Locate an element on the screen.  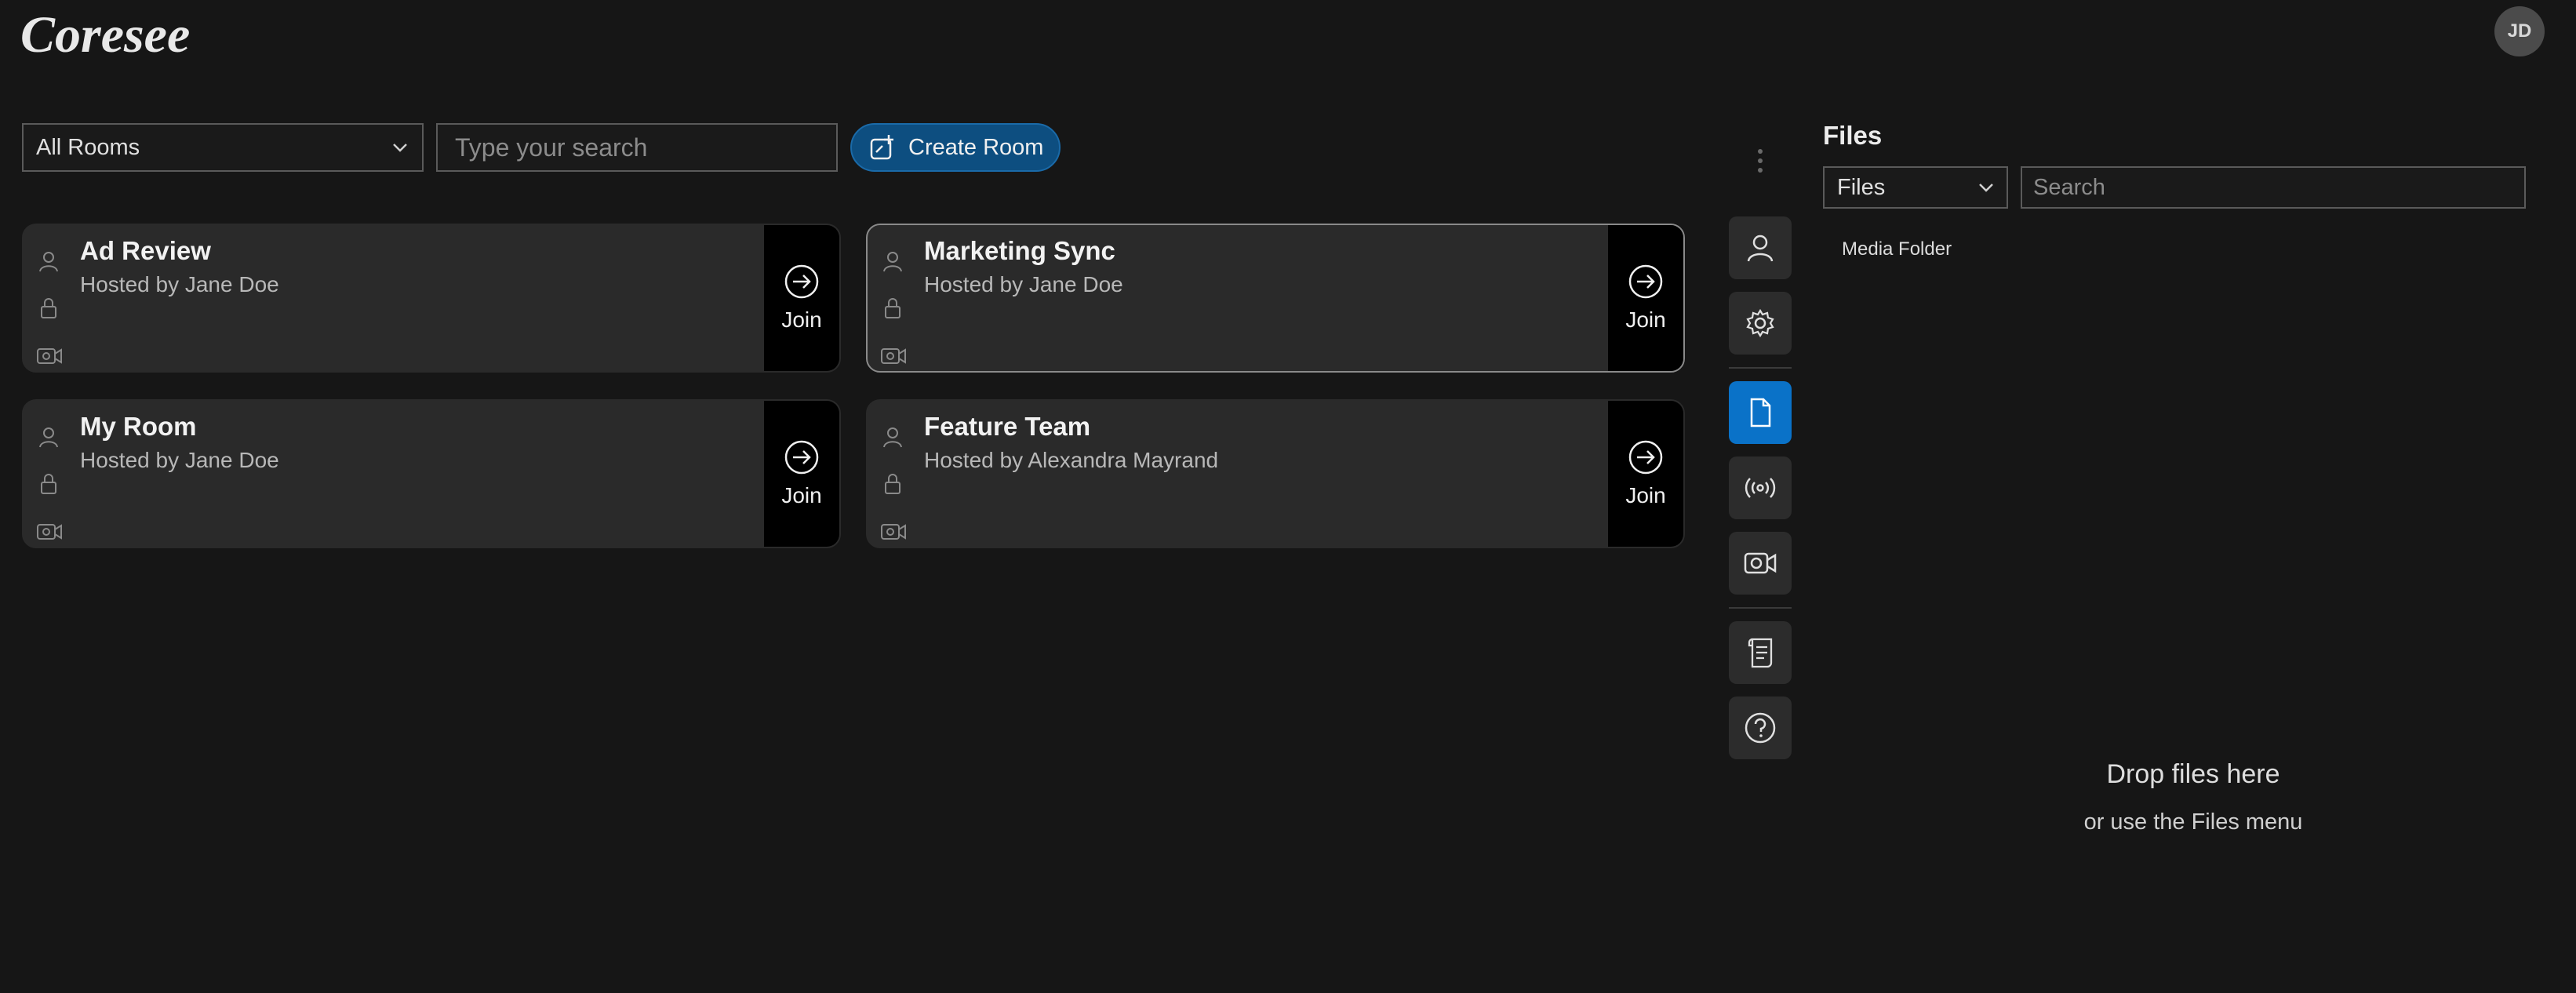
create-room-icon is located at coordinates (881, 147).